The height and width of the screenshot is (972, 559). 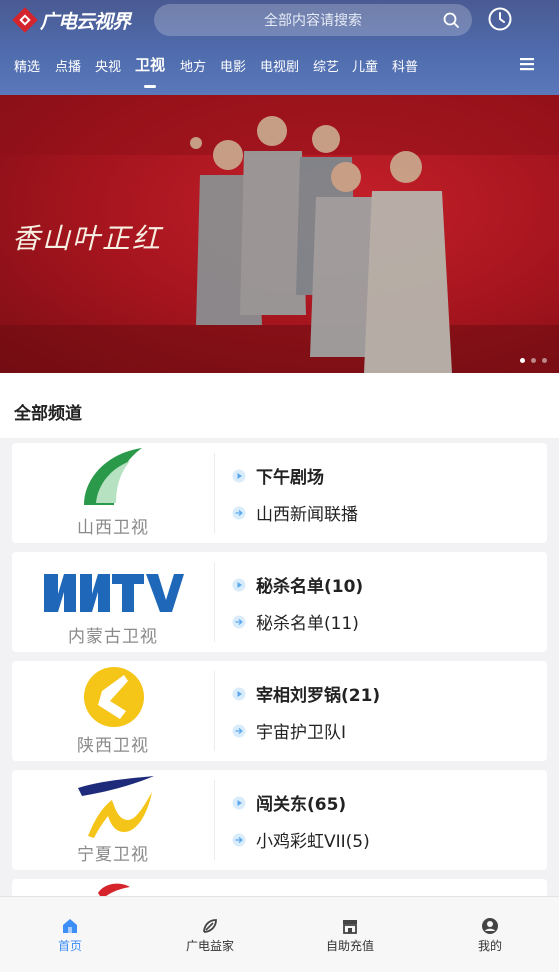 I want to click on next-program: 宇宙护卫队I, so click(x=301, y=733).